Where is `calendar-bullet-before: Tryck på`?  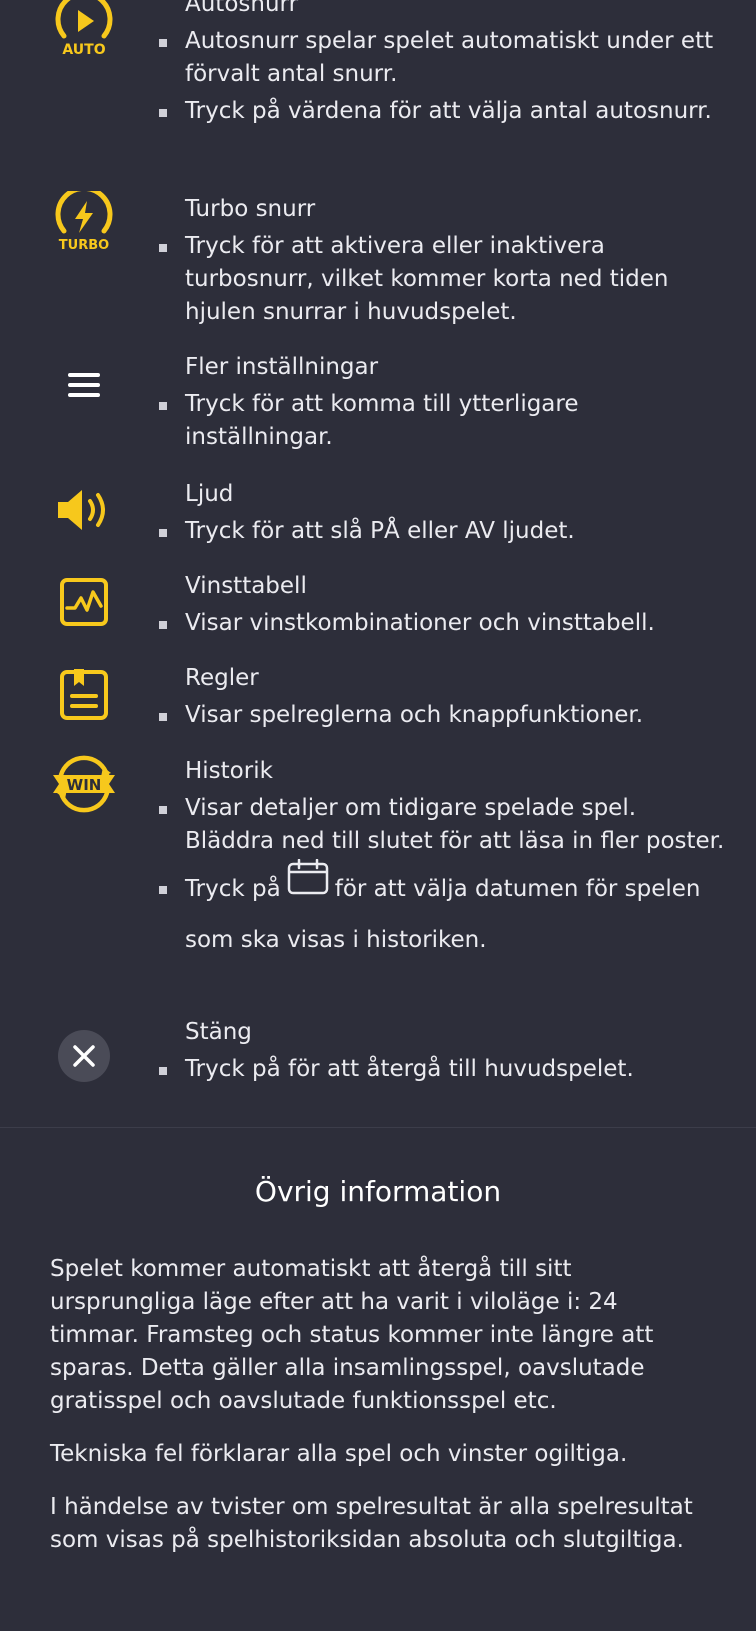 calendar-bullet-before: Tryck på is located at coordinates (233, 889).